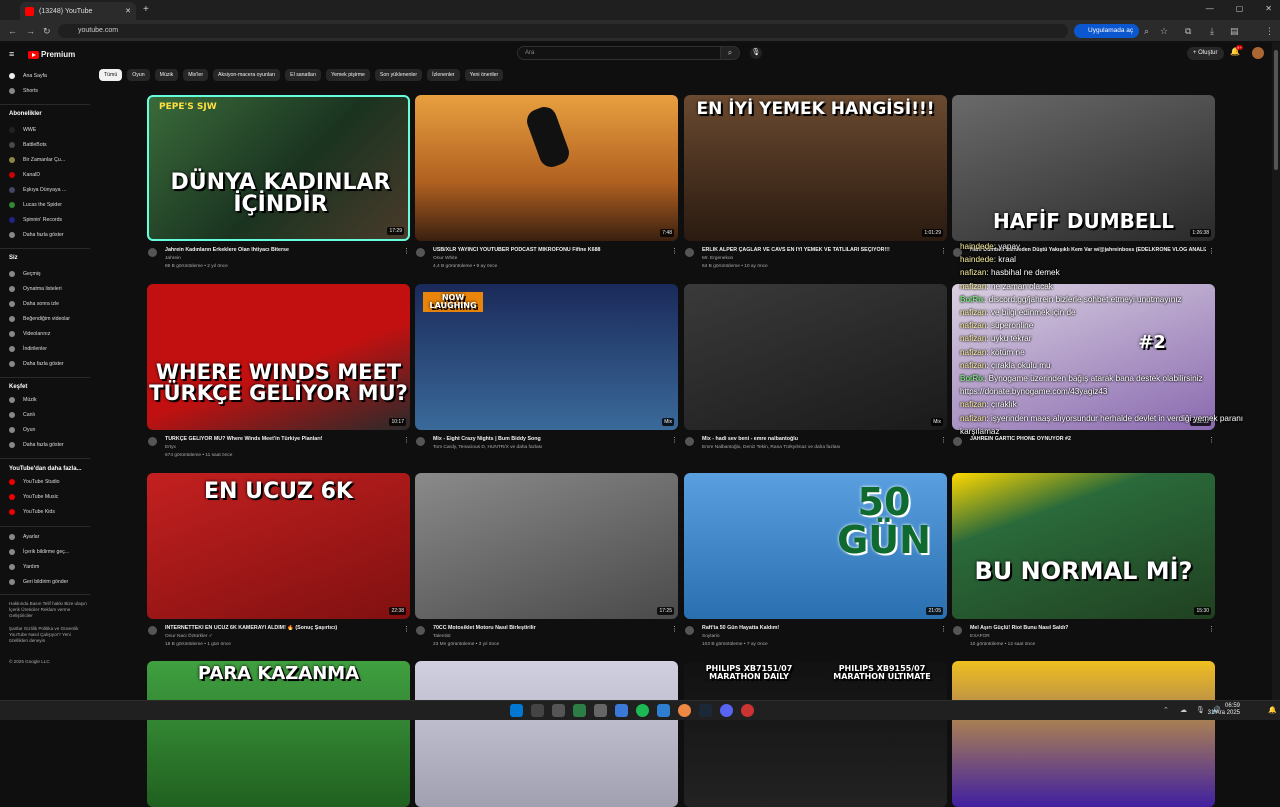 Image resolution: width=1280 pixels, height=807 pixels. Describe the element at coordinates (278, 357) in the screenshot. I see `video-thumbnail: WHERE WINDS MEET TÜRKÇE GELİYOR MU? 10:17` at that location.